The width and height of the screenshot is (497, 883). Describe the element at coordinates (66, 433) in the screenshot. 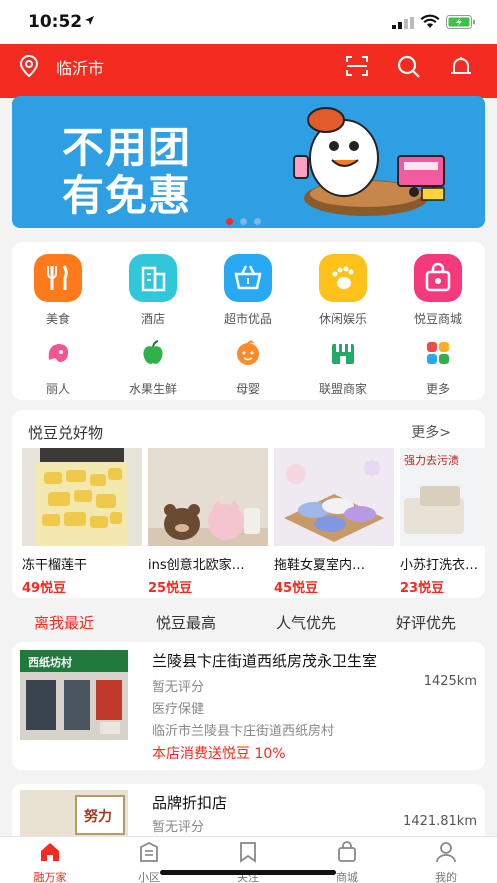

I see `section-title: 悦豆兑好物` at that location.